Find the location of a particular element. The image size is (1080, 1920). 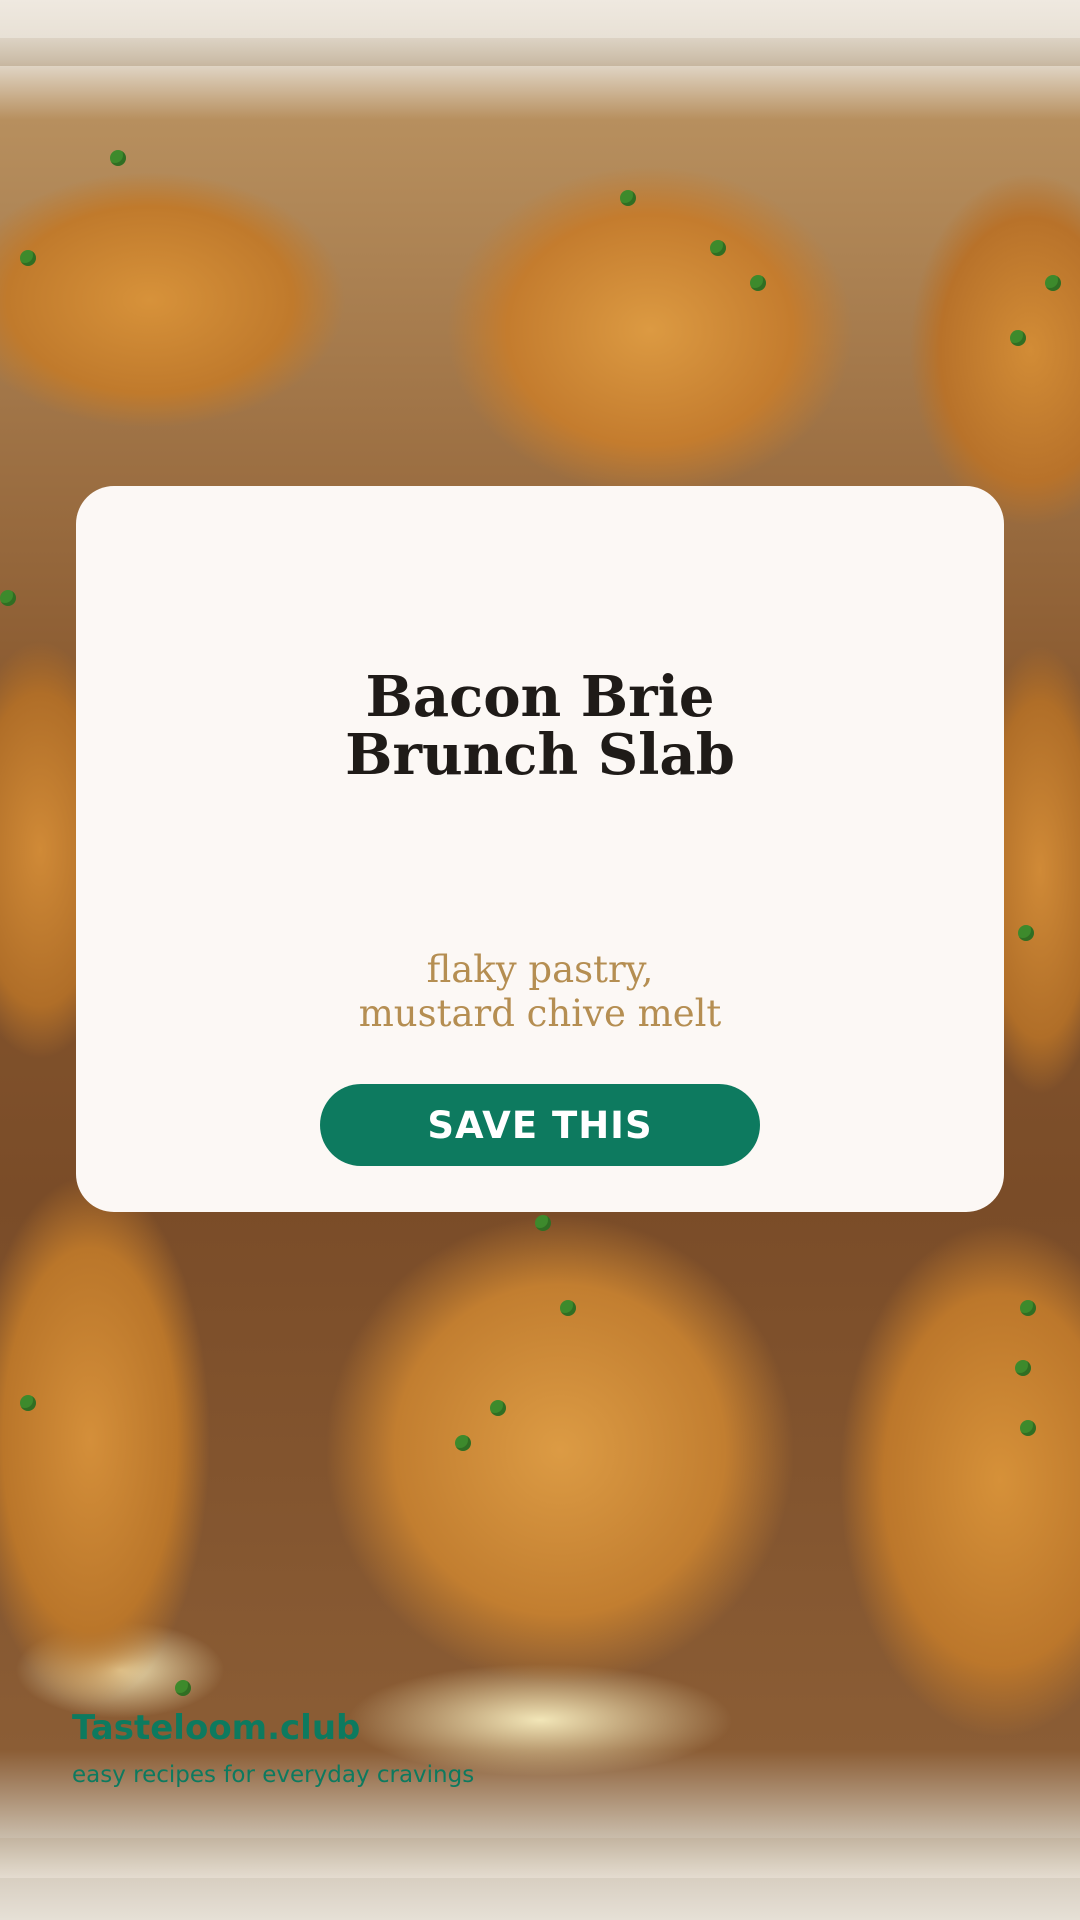

brand-tagline: easy recipes for everyday cravings is located at coordinates (273, 1775).